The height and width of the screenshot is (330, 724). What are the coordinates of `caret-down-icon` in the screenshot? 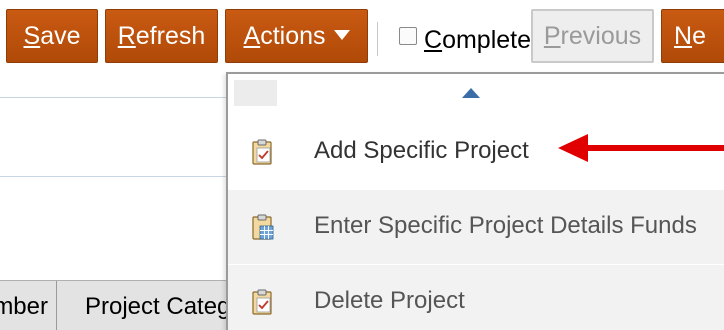 It's located at (341, 35).